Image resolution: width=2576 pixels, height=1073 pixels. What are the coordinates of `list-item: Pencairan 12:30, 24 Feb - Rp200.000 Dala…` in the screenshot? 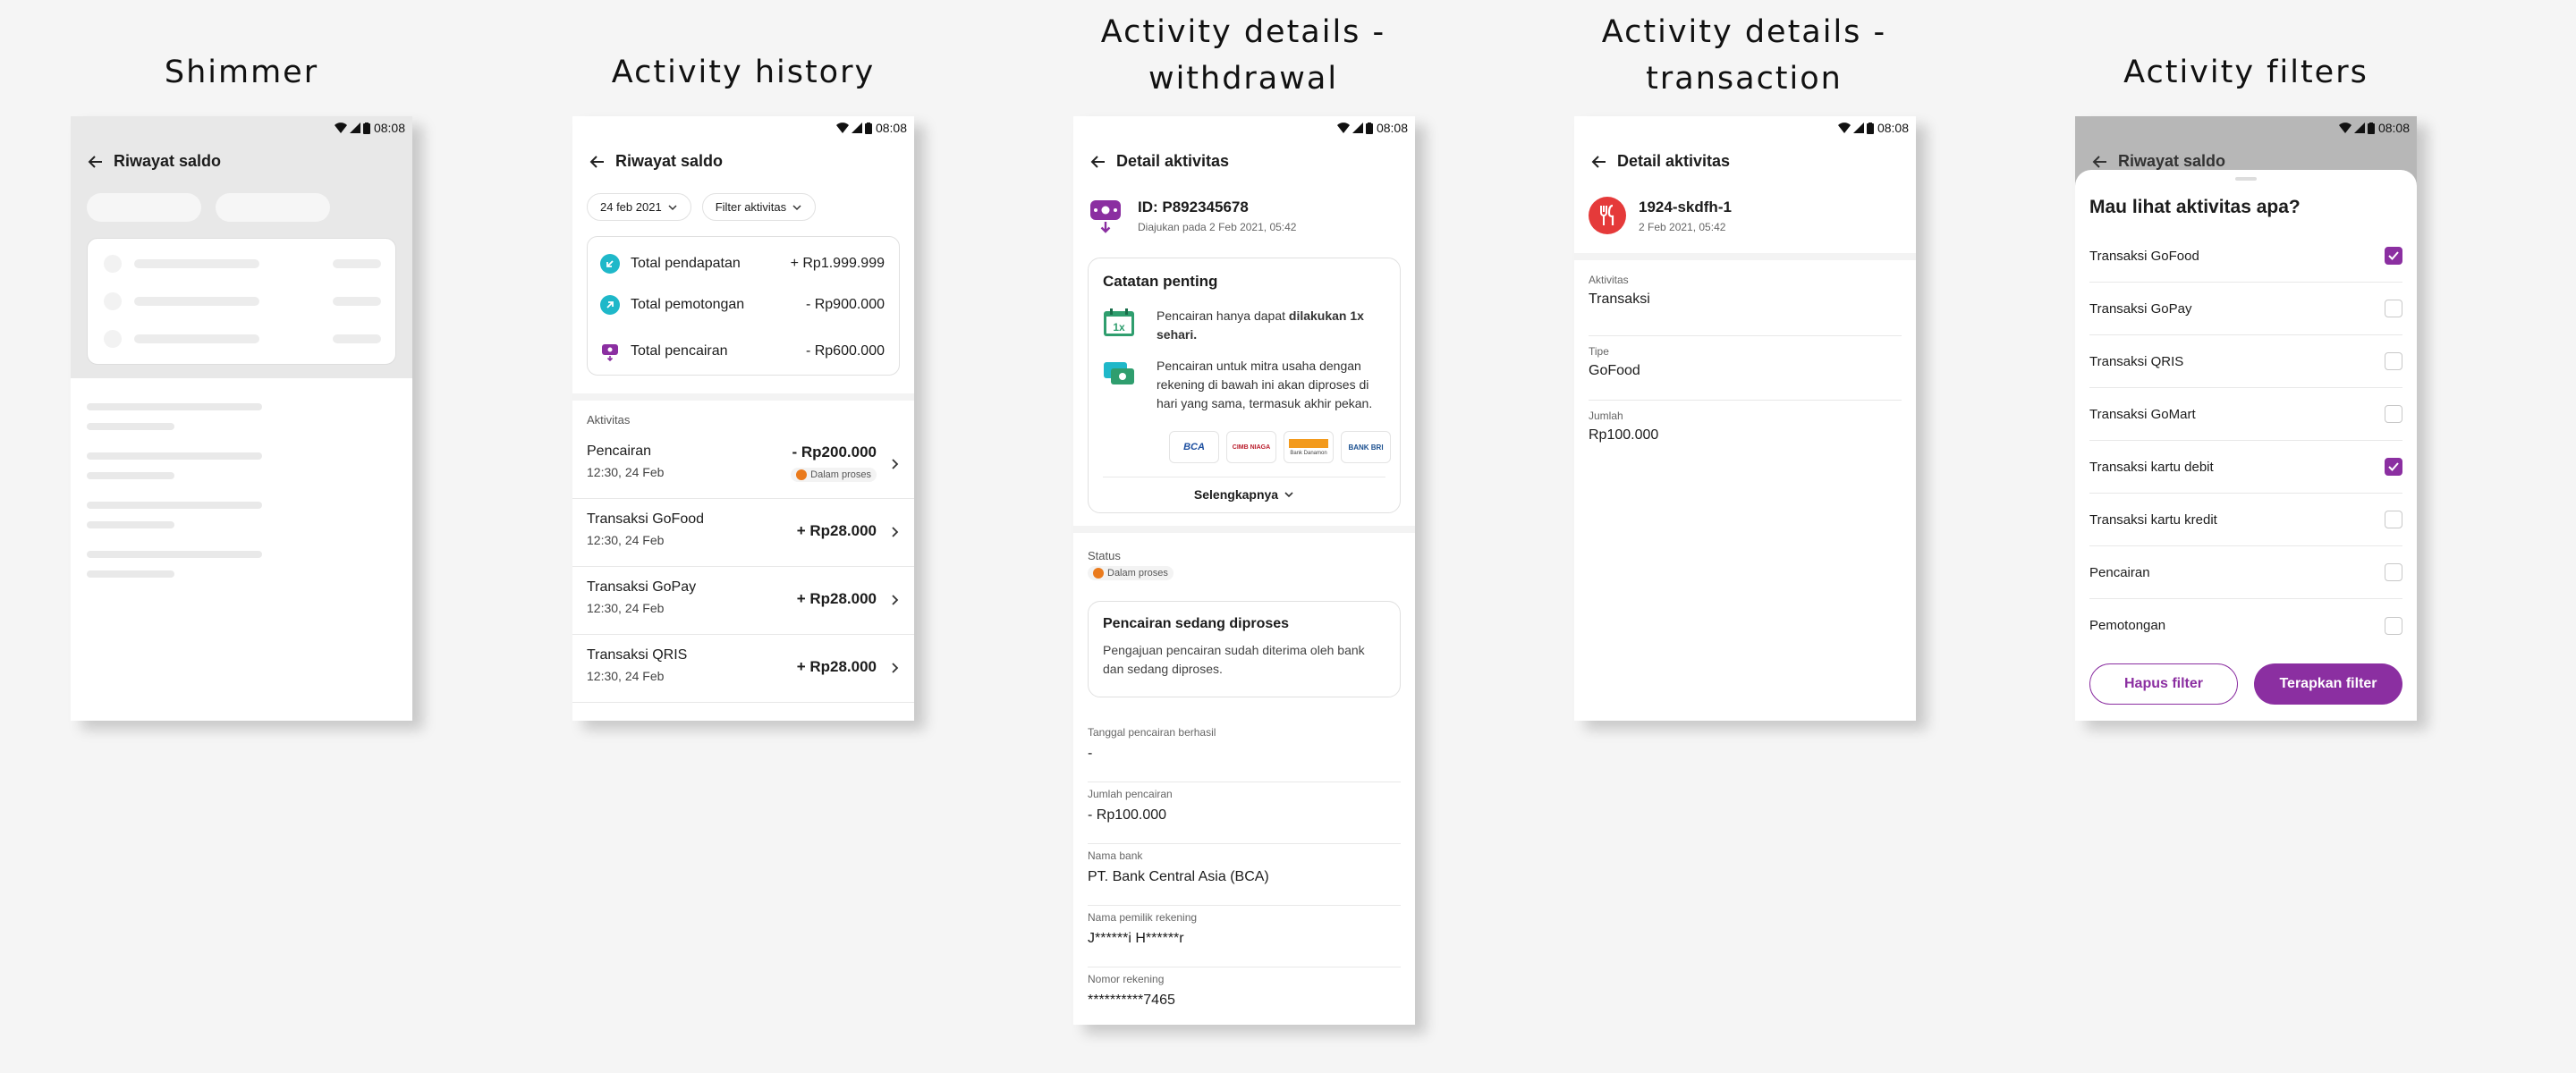 It's located at (743, 465).